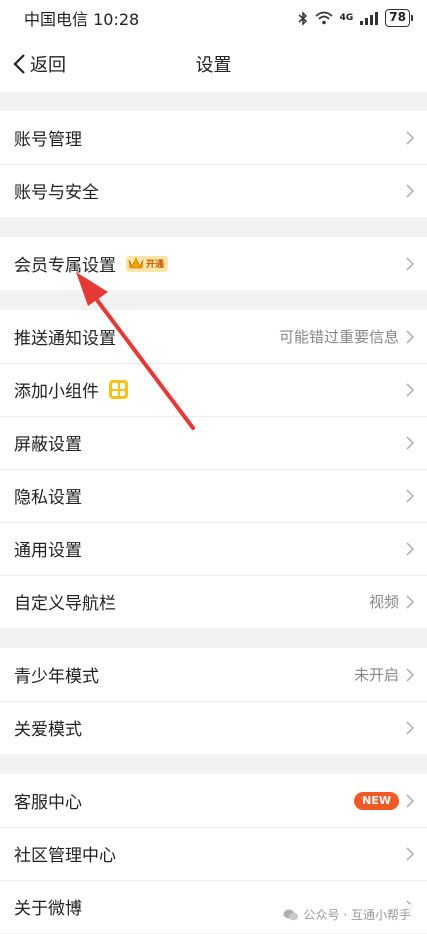  I want to click on network-label: 4G, so click(346, 17).